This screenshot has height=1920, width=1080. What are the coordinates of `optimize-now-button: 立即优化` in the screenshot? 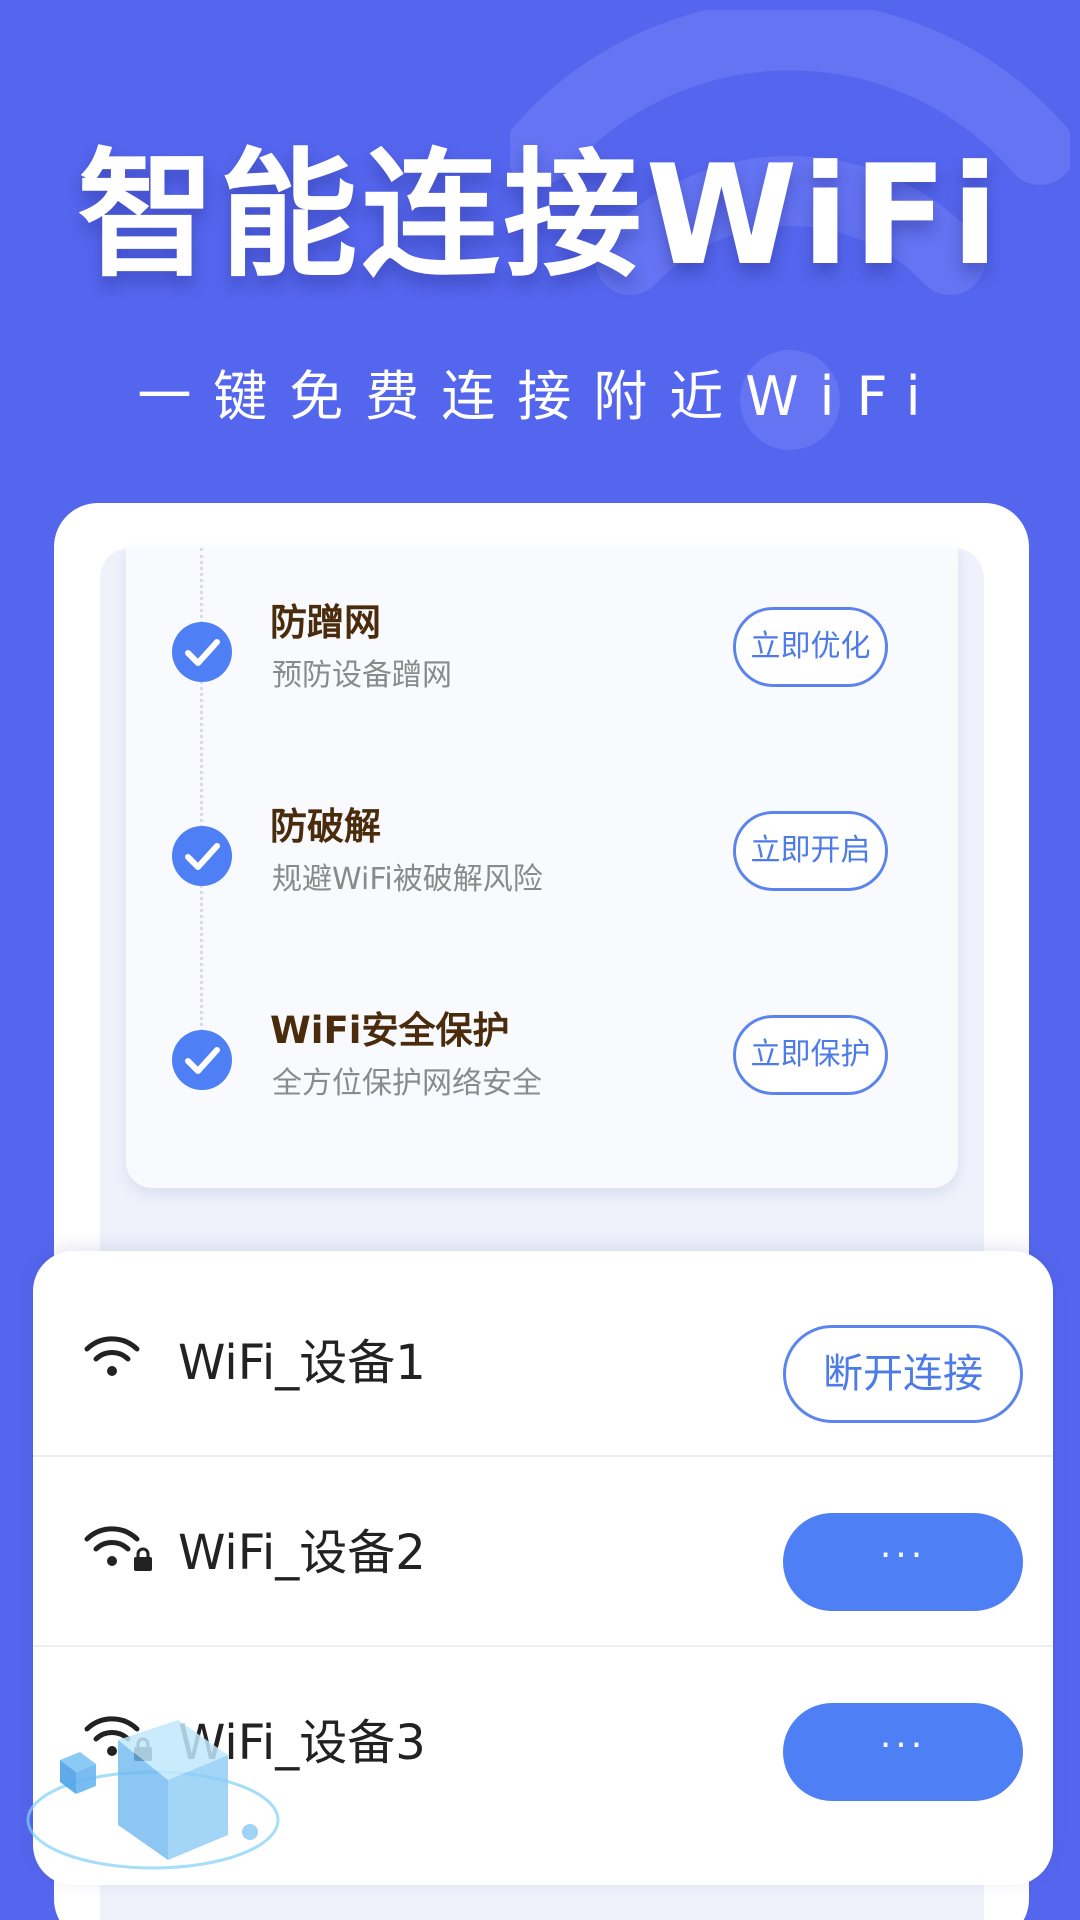 It's located at (810, 647).